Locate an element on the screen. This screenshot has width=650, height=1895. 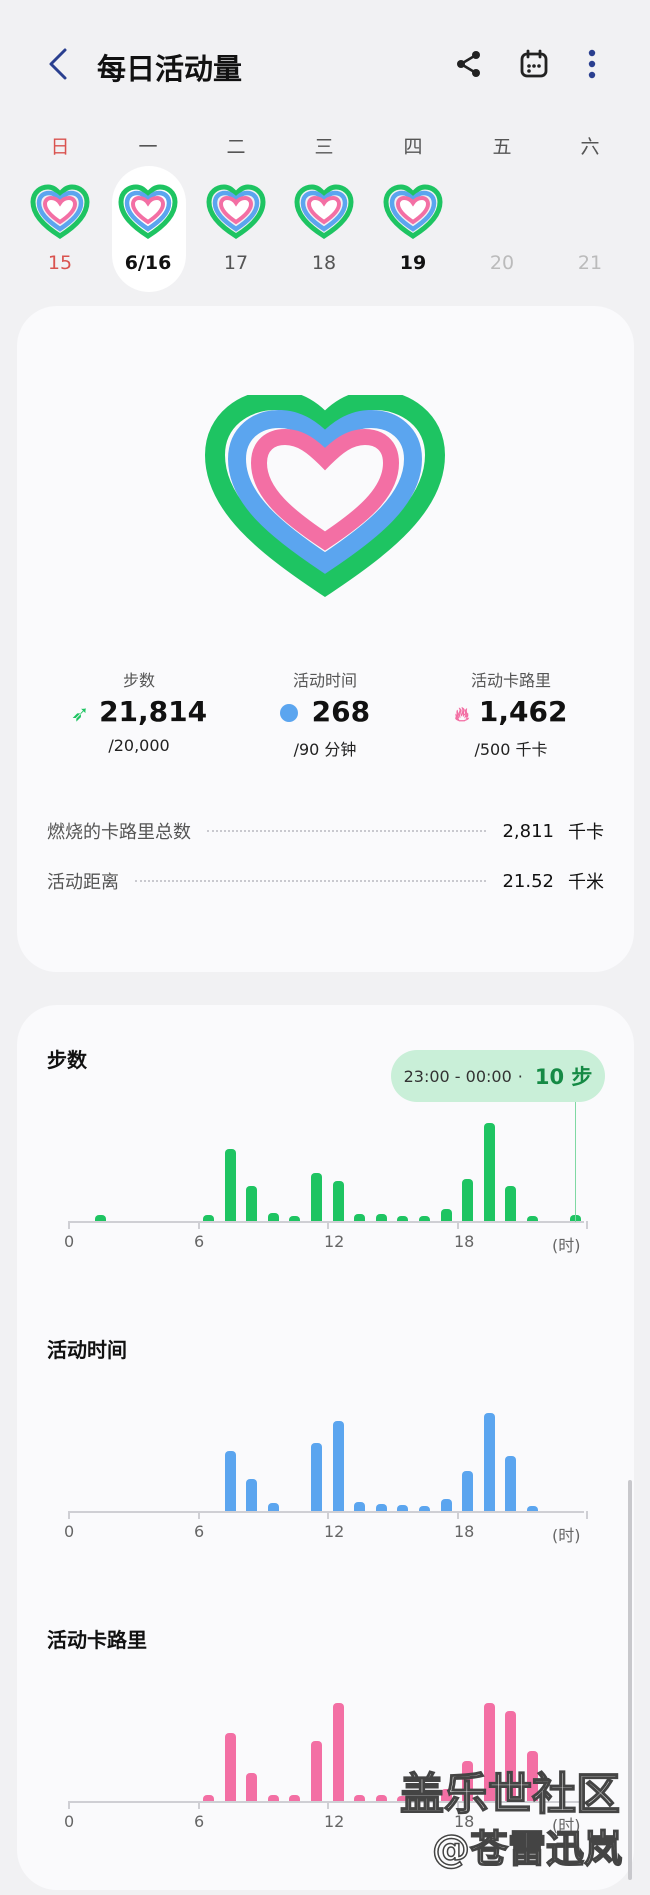
watermark-line1: 盖乐世社区 is located at coordinates (510, 1794).